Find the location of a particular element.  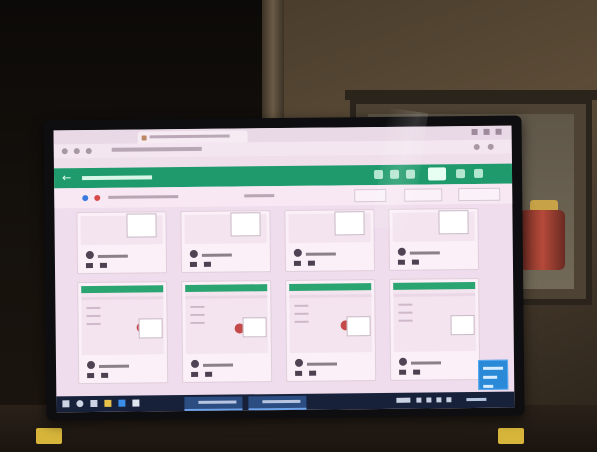

volume-icon is located at coordinates (429, 400).